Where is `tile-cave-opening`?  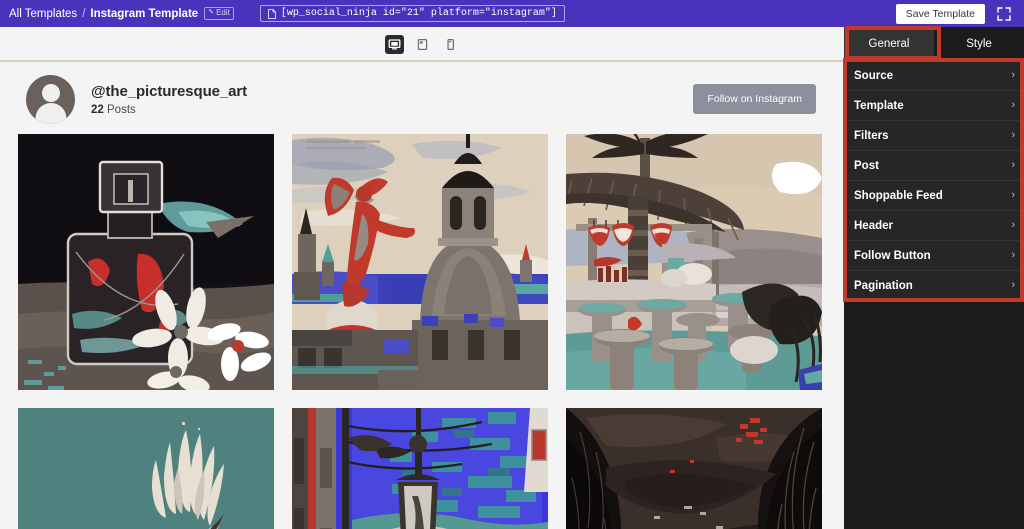
tile-cave-opening is located at coordinates (694, 468).